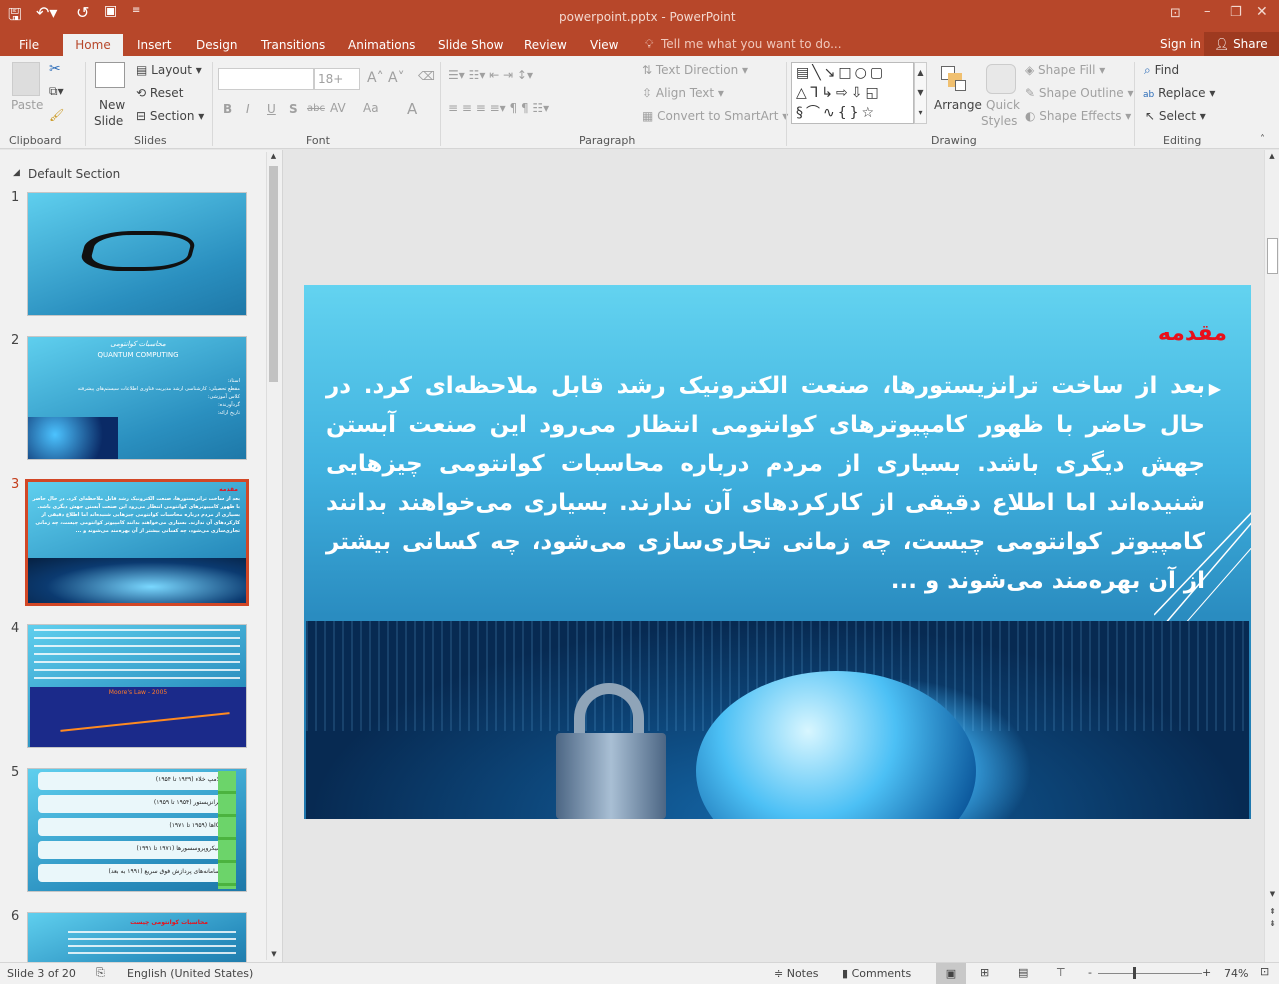  Describe the element at coordinates (93, 45) in the screenshot. I see `tab-home: Home` at that location.